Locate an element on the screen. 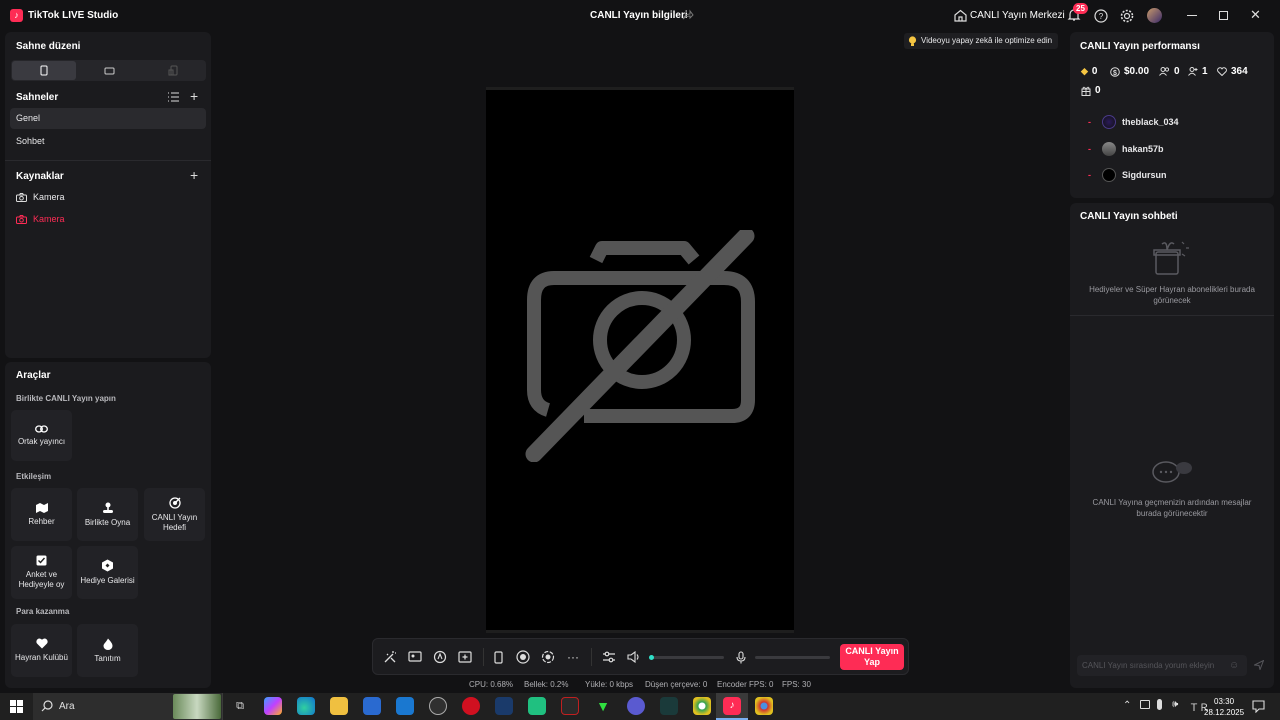 This screenshot has height=720, width=1280. opera-icon is located at coordinates (471, 706).